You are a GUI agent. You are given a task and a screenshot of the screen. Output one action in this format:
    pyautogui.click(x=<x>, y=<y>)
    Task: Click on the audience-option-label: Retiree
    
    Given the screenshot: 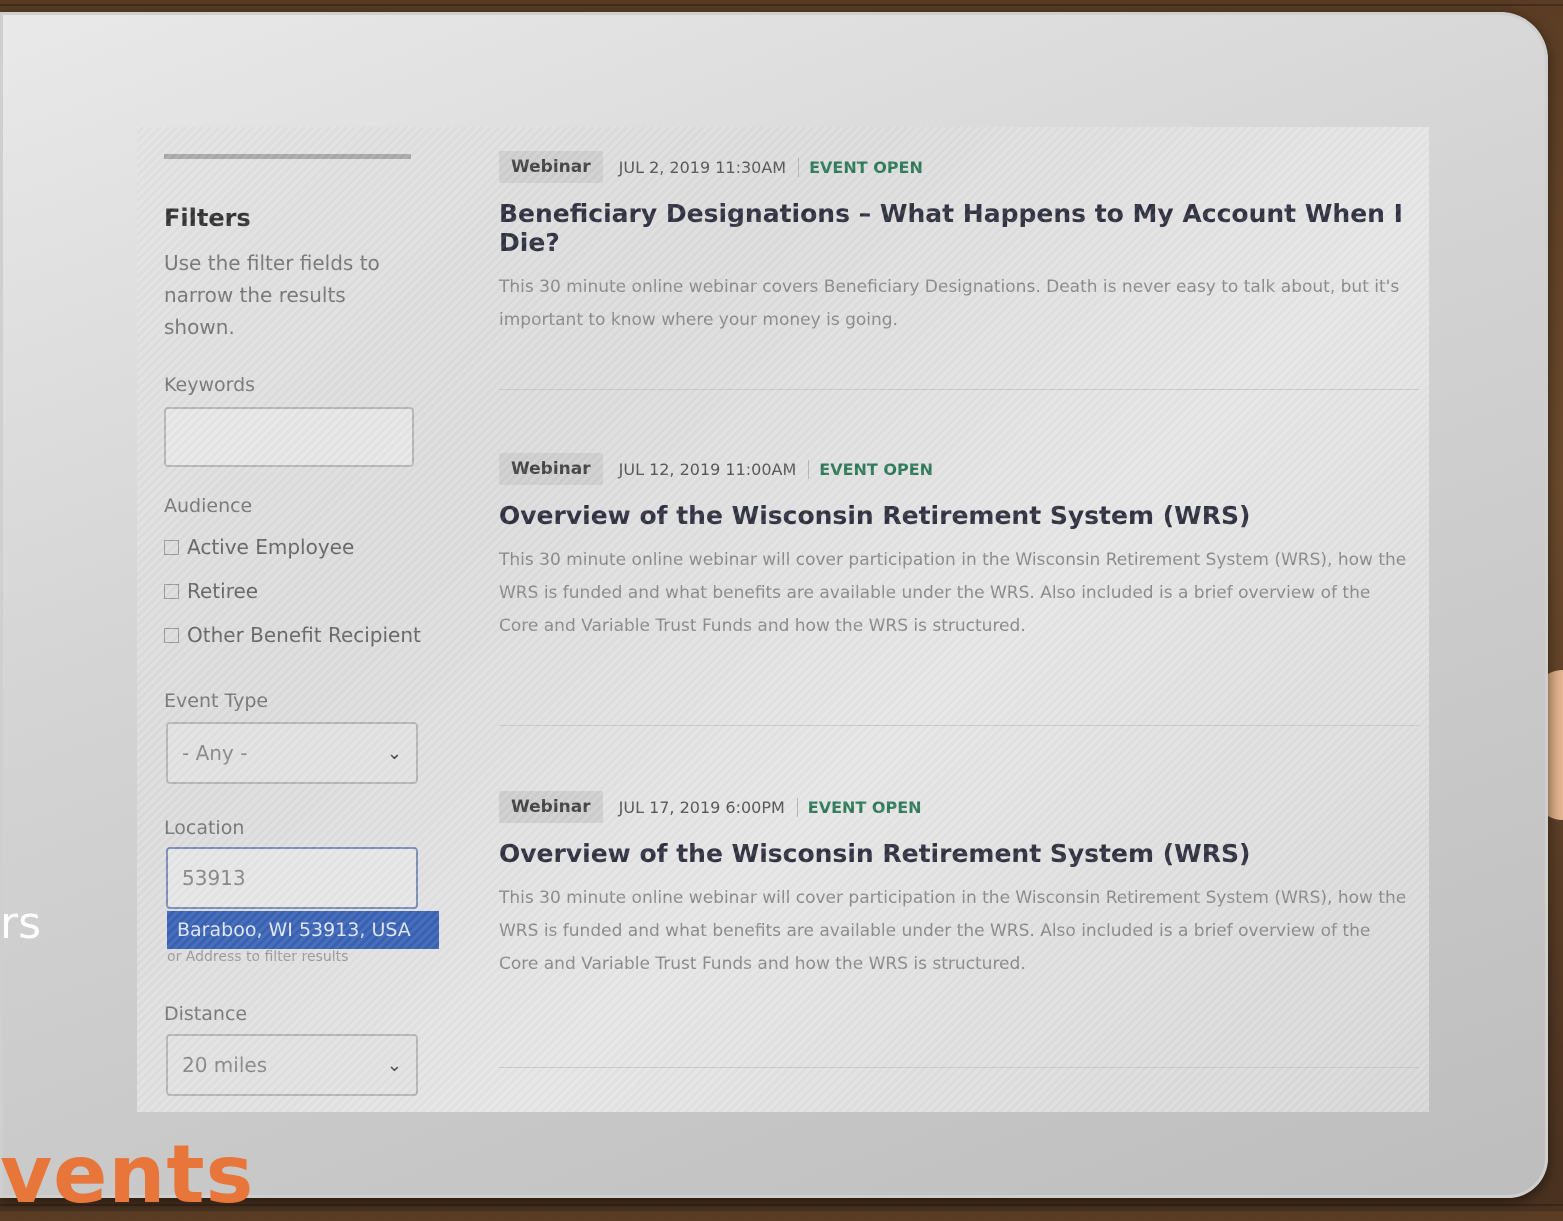 What is the action you would take?
    pyautogui.click(x=223, y=591)
    